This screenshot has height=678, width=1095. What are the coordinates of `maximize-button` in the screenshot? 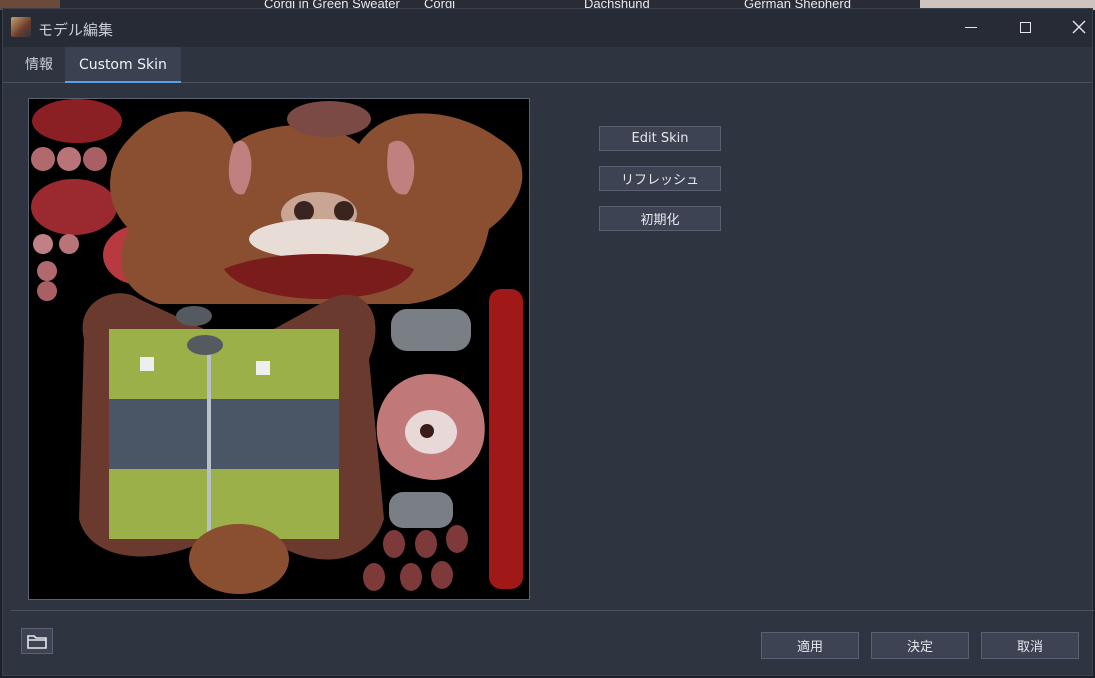 It's located at (1025, 27).